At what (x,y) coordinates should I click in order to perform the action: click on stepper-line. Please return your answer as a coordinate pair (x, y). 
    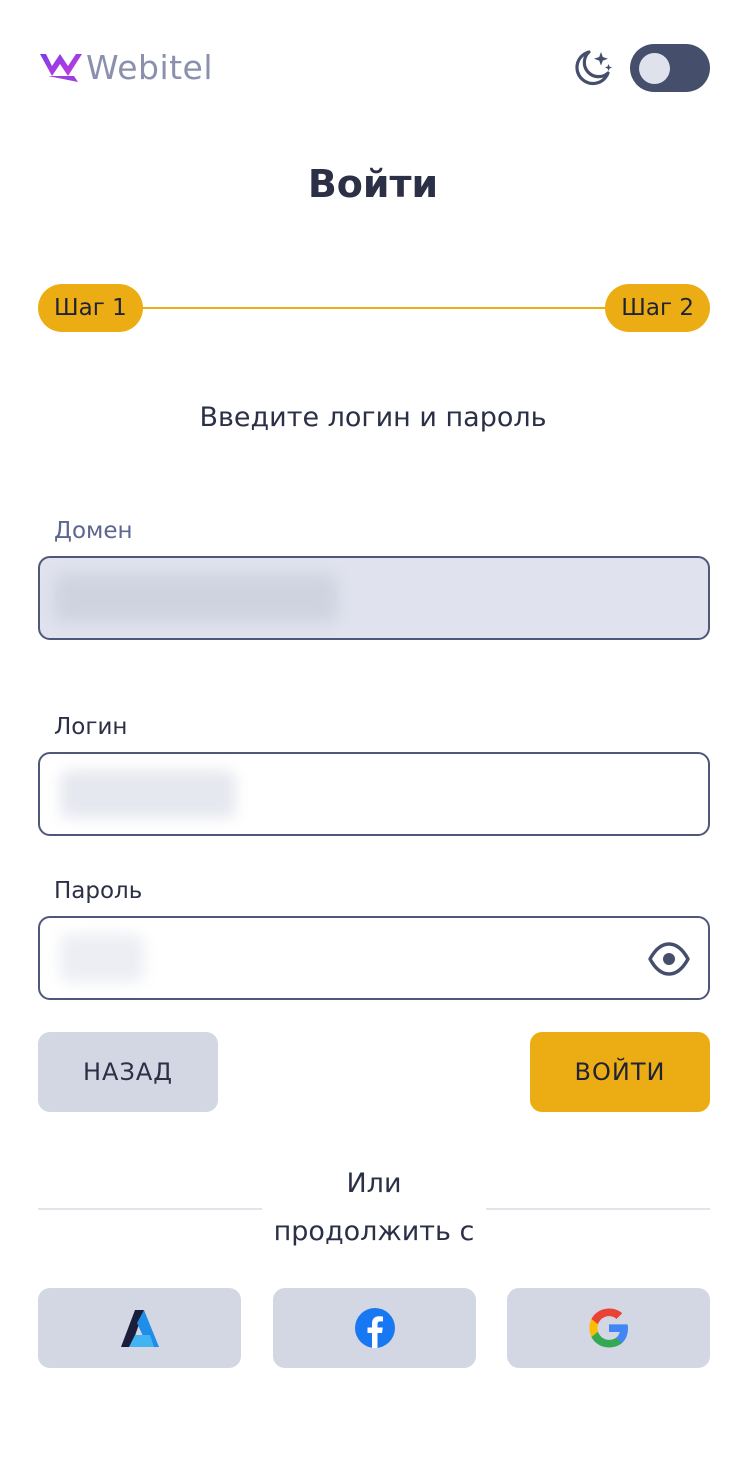
    Looking at the image, I should click on (374, 308).